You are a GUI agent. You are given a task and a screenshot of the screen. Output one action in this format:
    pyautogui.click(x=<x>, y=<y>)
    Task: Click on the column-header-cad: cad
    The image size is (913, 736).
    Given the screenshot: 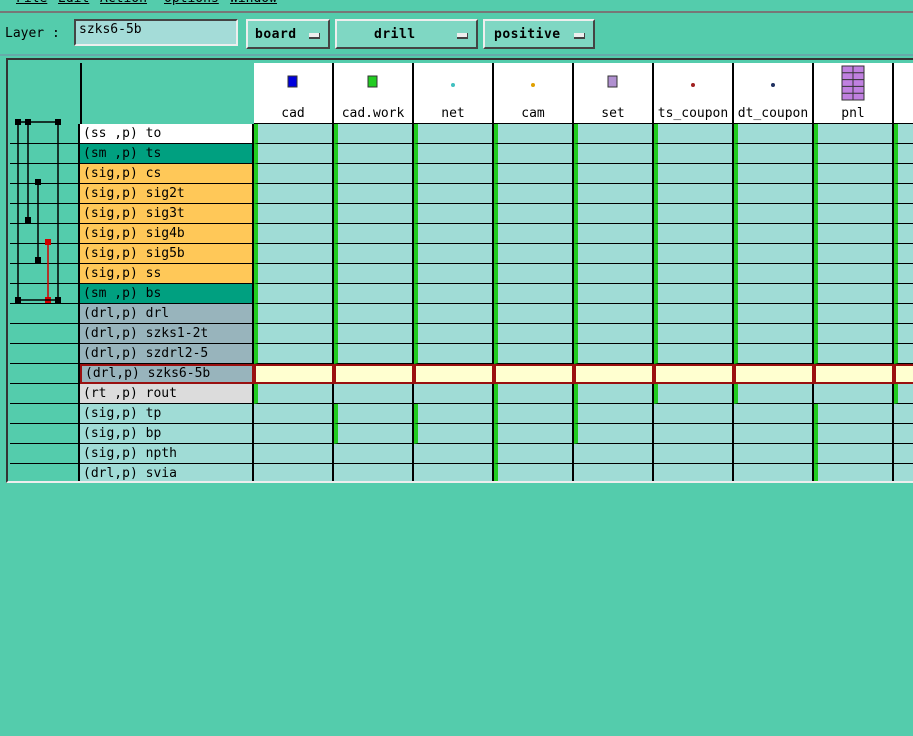 What is the action you would take?
    pyautogui.click(x=294, y=93)
    